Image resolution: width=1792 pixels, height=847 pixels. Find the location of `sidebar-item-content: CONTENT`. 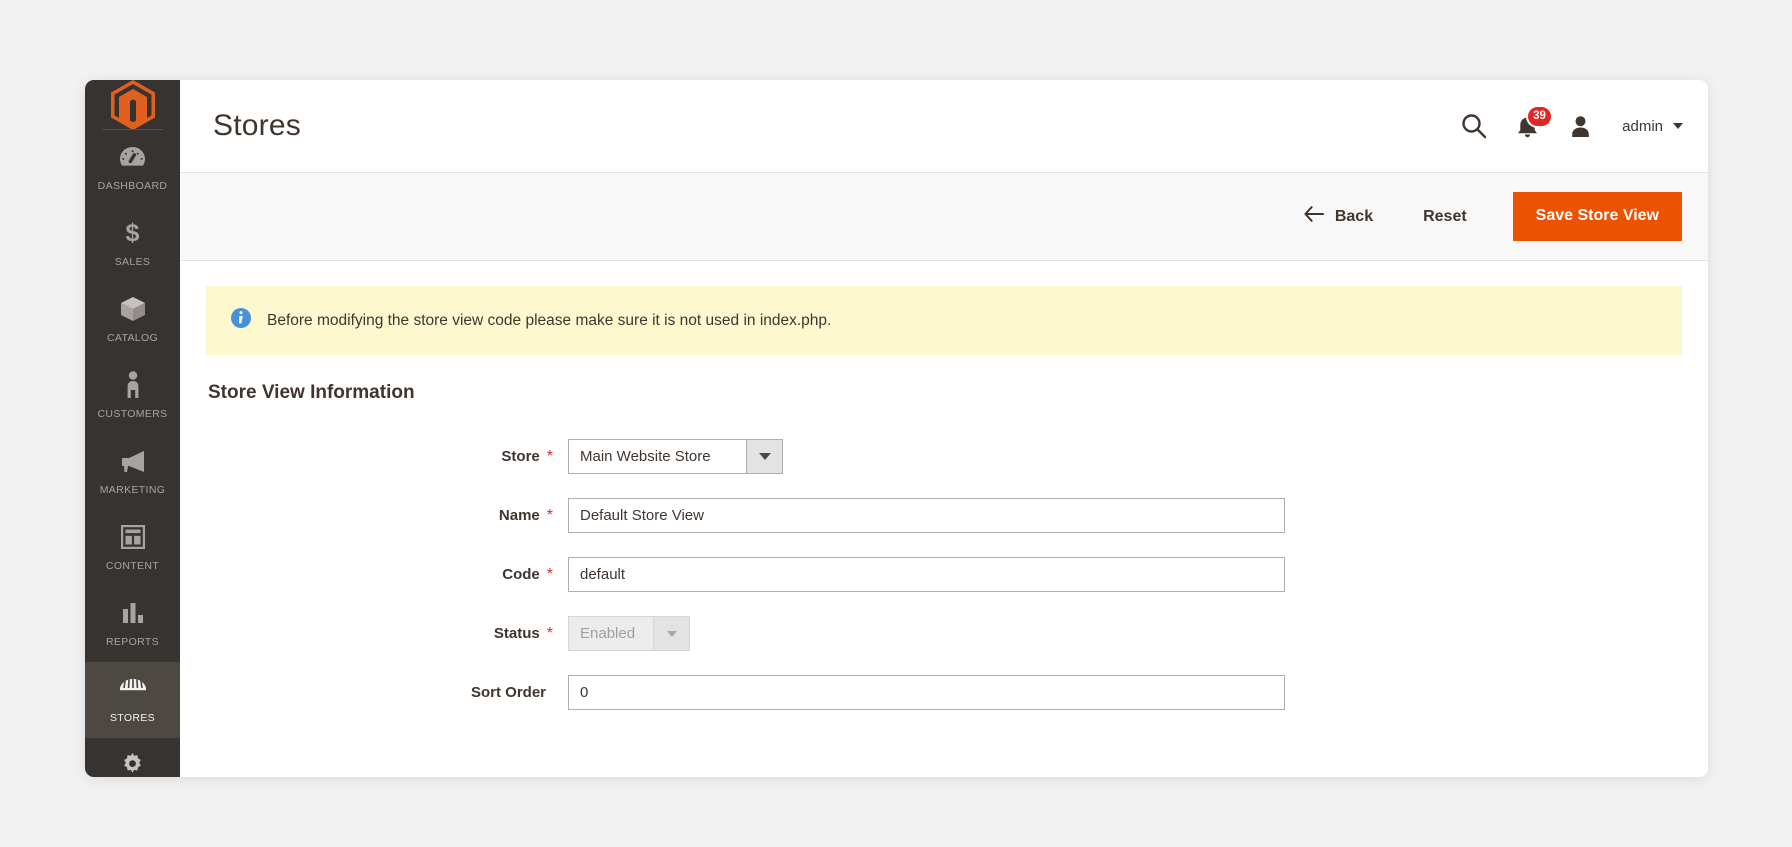

sidebar-item-content: CONTENT is located at coordinates (132, 548).